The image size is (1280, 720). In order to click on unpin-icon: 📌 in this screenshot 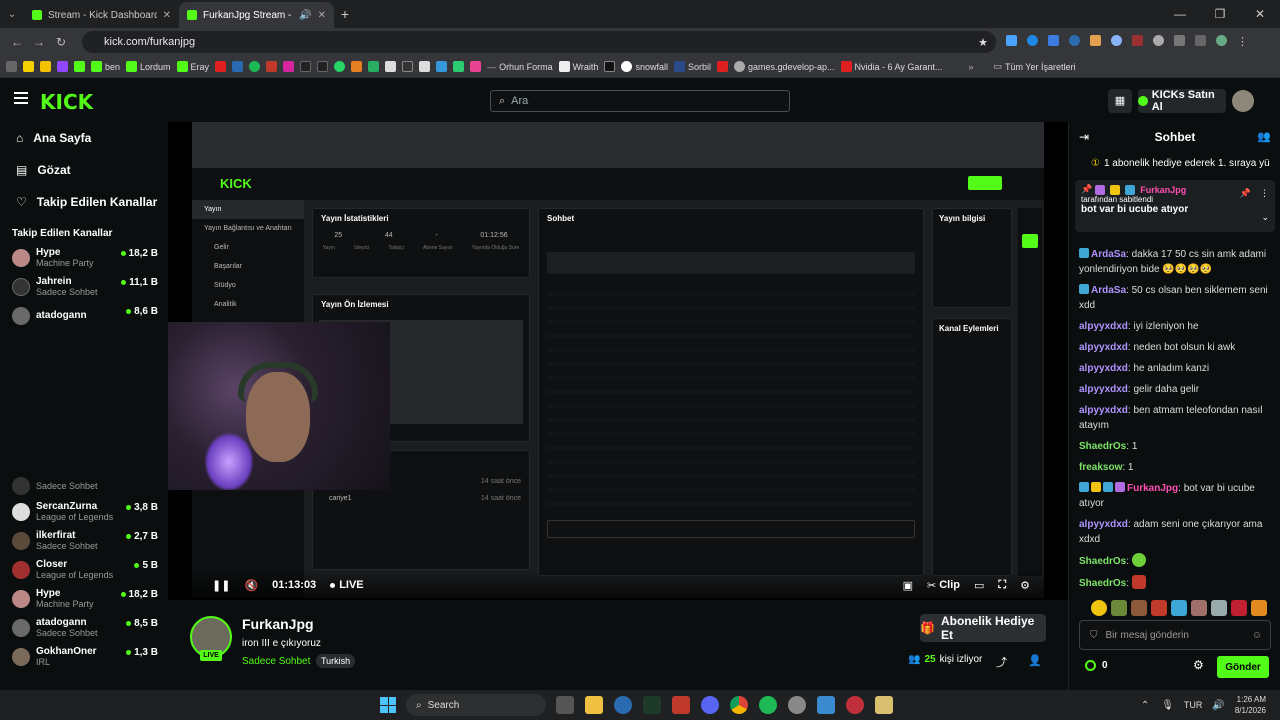, I will do `click(1245, 193)`.